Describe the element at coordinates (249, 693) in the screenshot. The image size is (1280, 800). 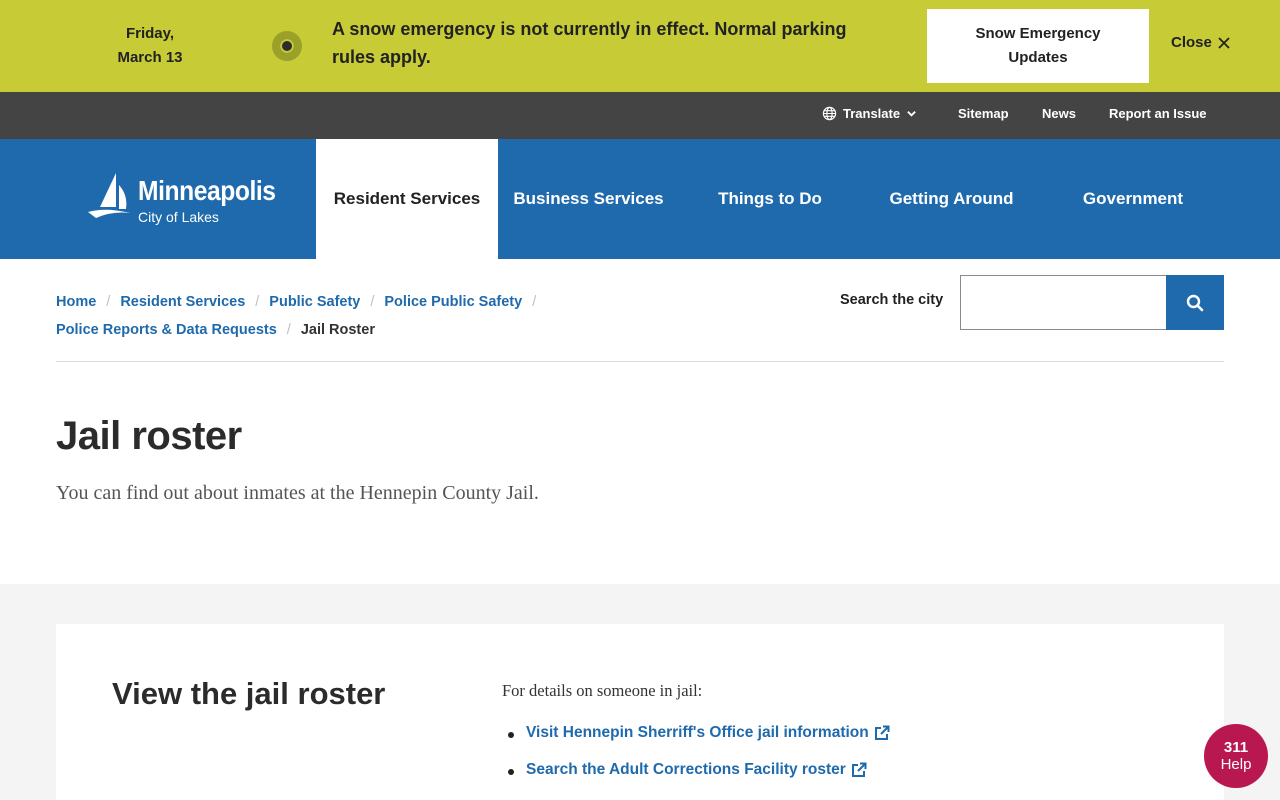
I see `card-title: View the jail roster` at that location.